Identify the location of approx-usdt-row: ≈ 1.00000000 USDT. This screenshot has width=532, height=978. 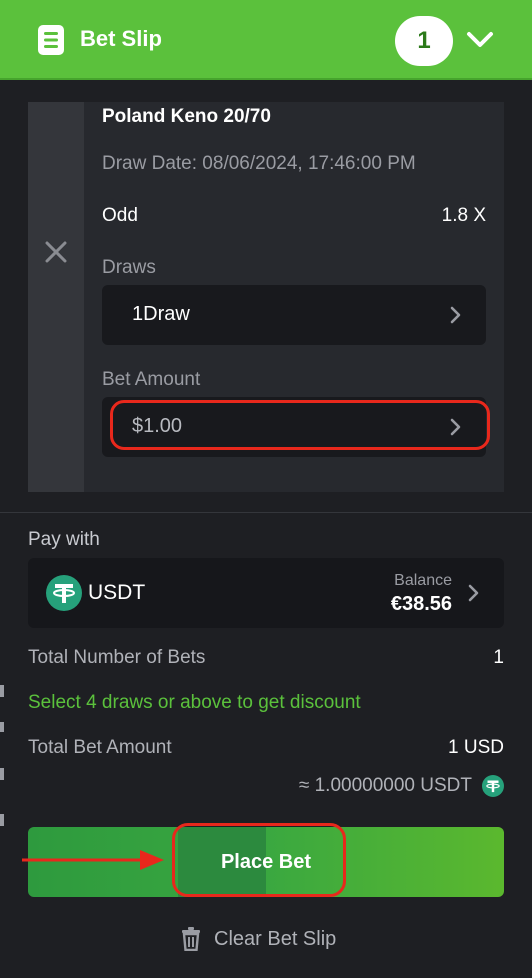
(401, 786).